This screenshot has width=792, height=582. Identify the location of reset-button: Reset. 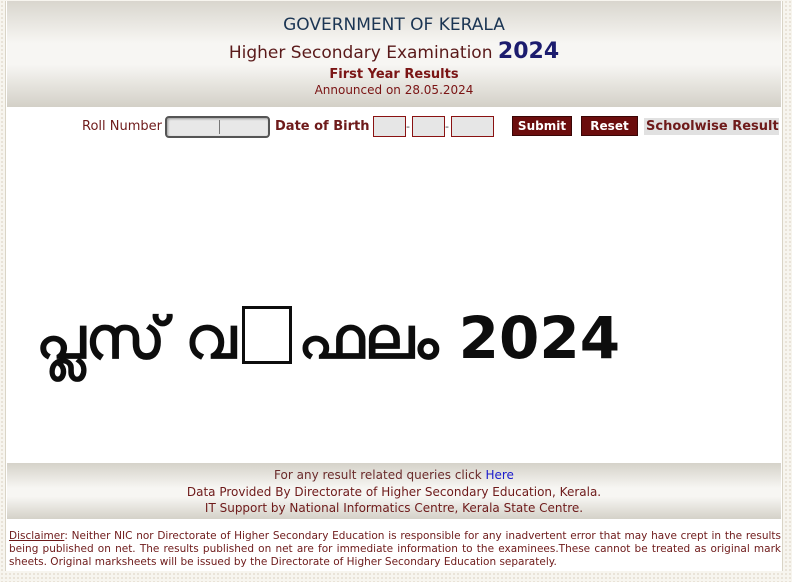
(609, 126).